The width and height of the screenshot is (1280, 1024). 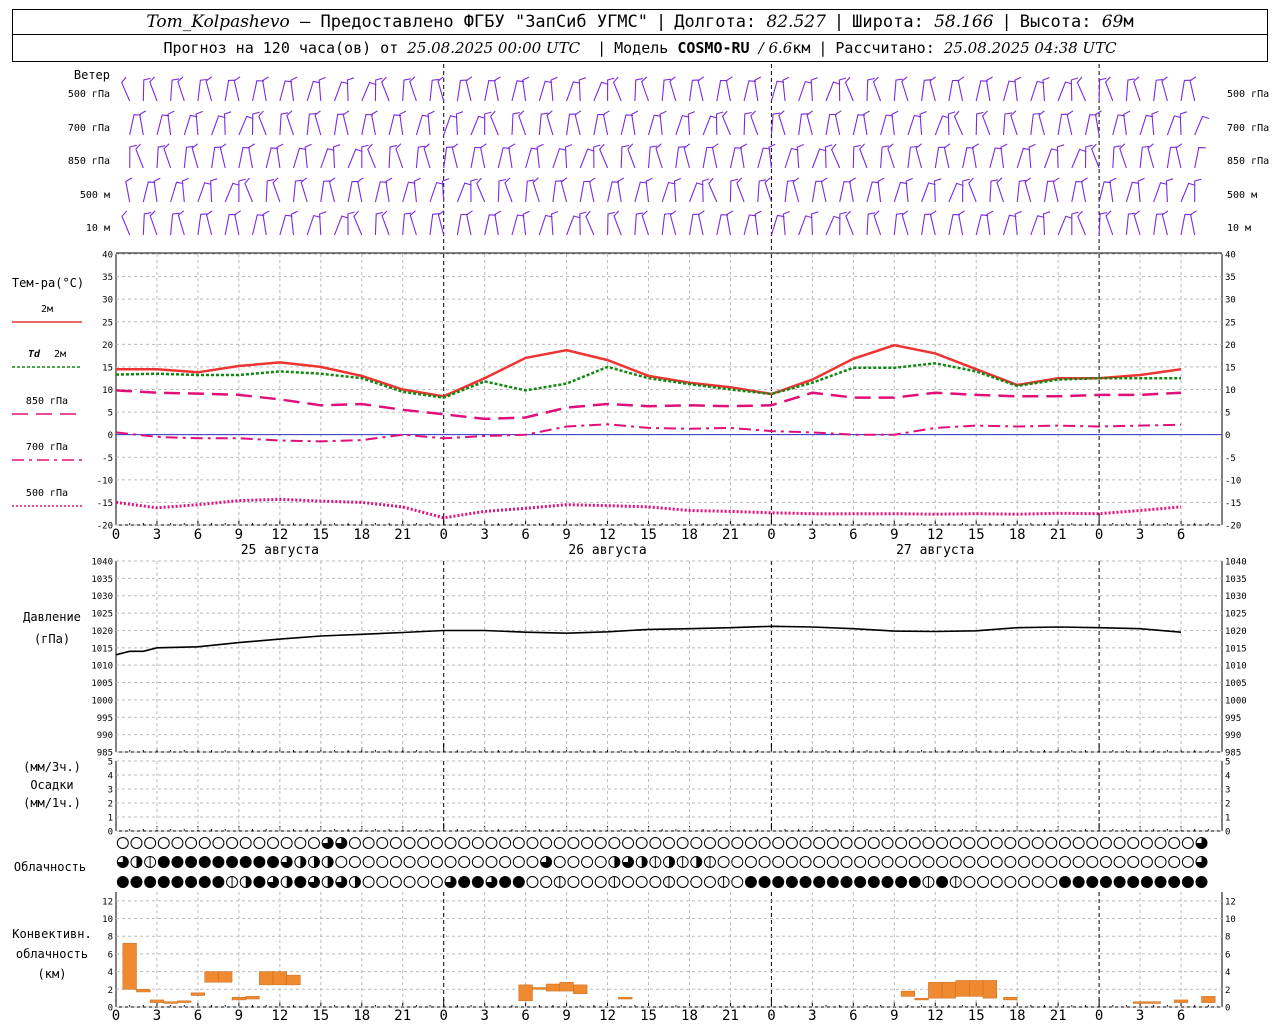 I want to click on legend-label: 2м, so click(x=47, y=309).